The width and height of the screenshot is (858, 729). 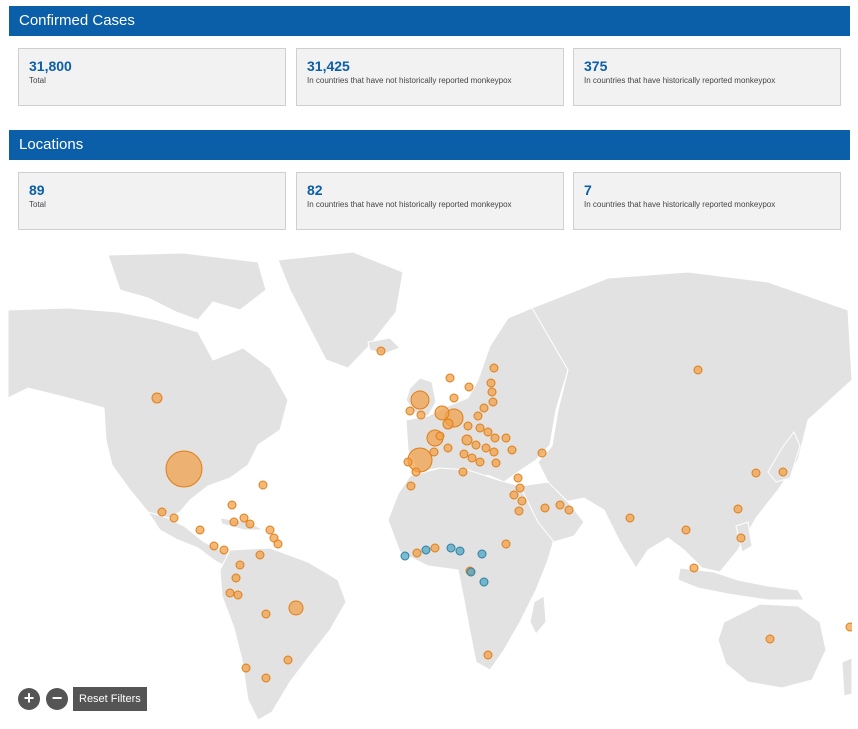 I want to click on plus-icon: +, so click(x=29, y=698).